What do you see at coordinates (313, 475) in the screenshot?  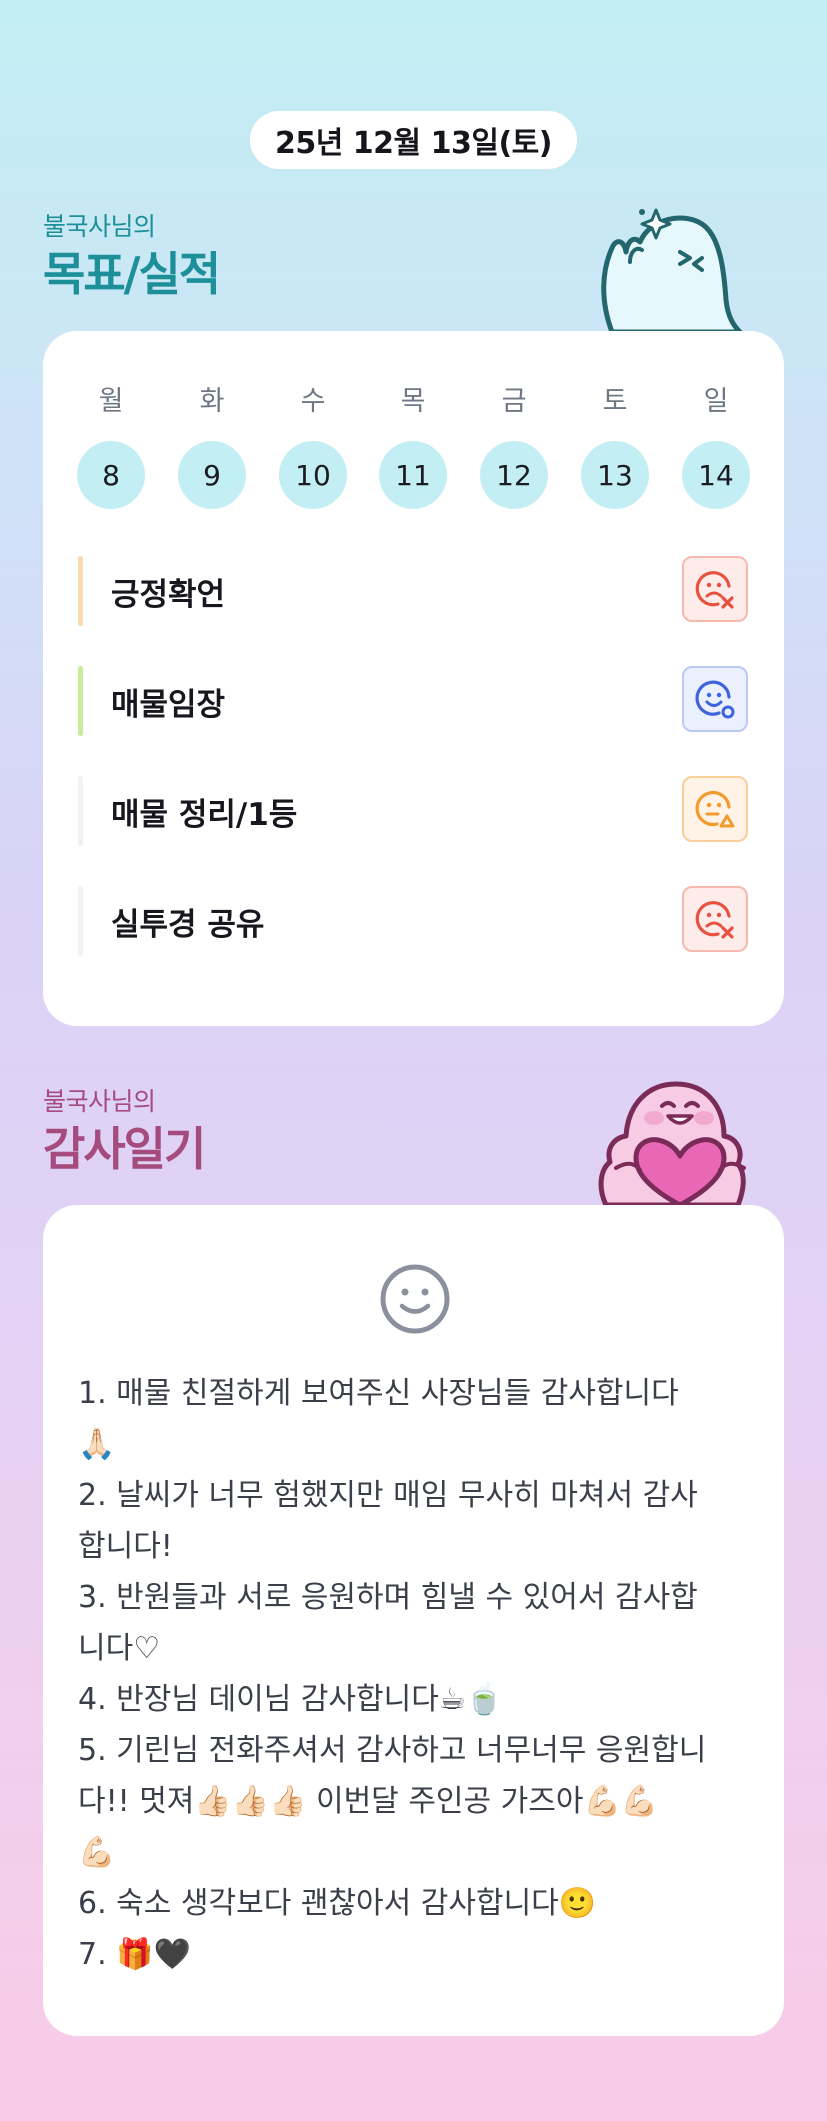 I see `day-date: 10` at bounding box center [313, 475].